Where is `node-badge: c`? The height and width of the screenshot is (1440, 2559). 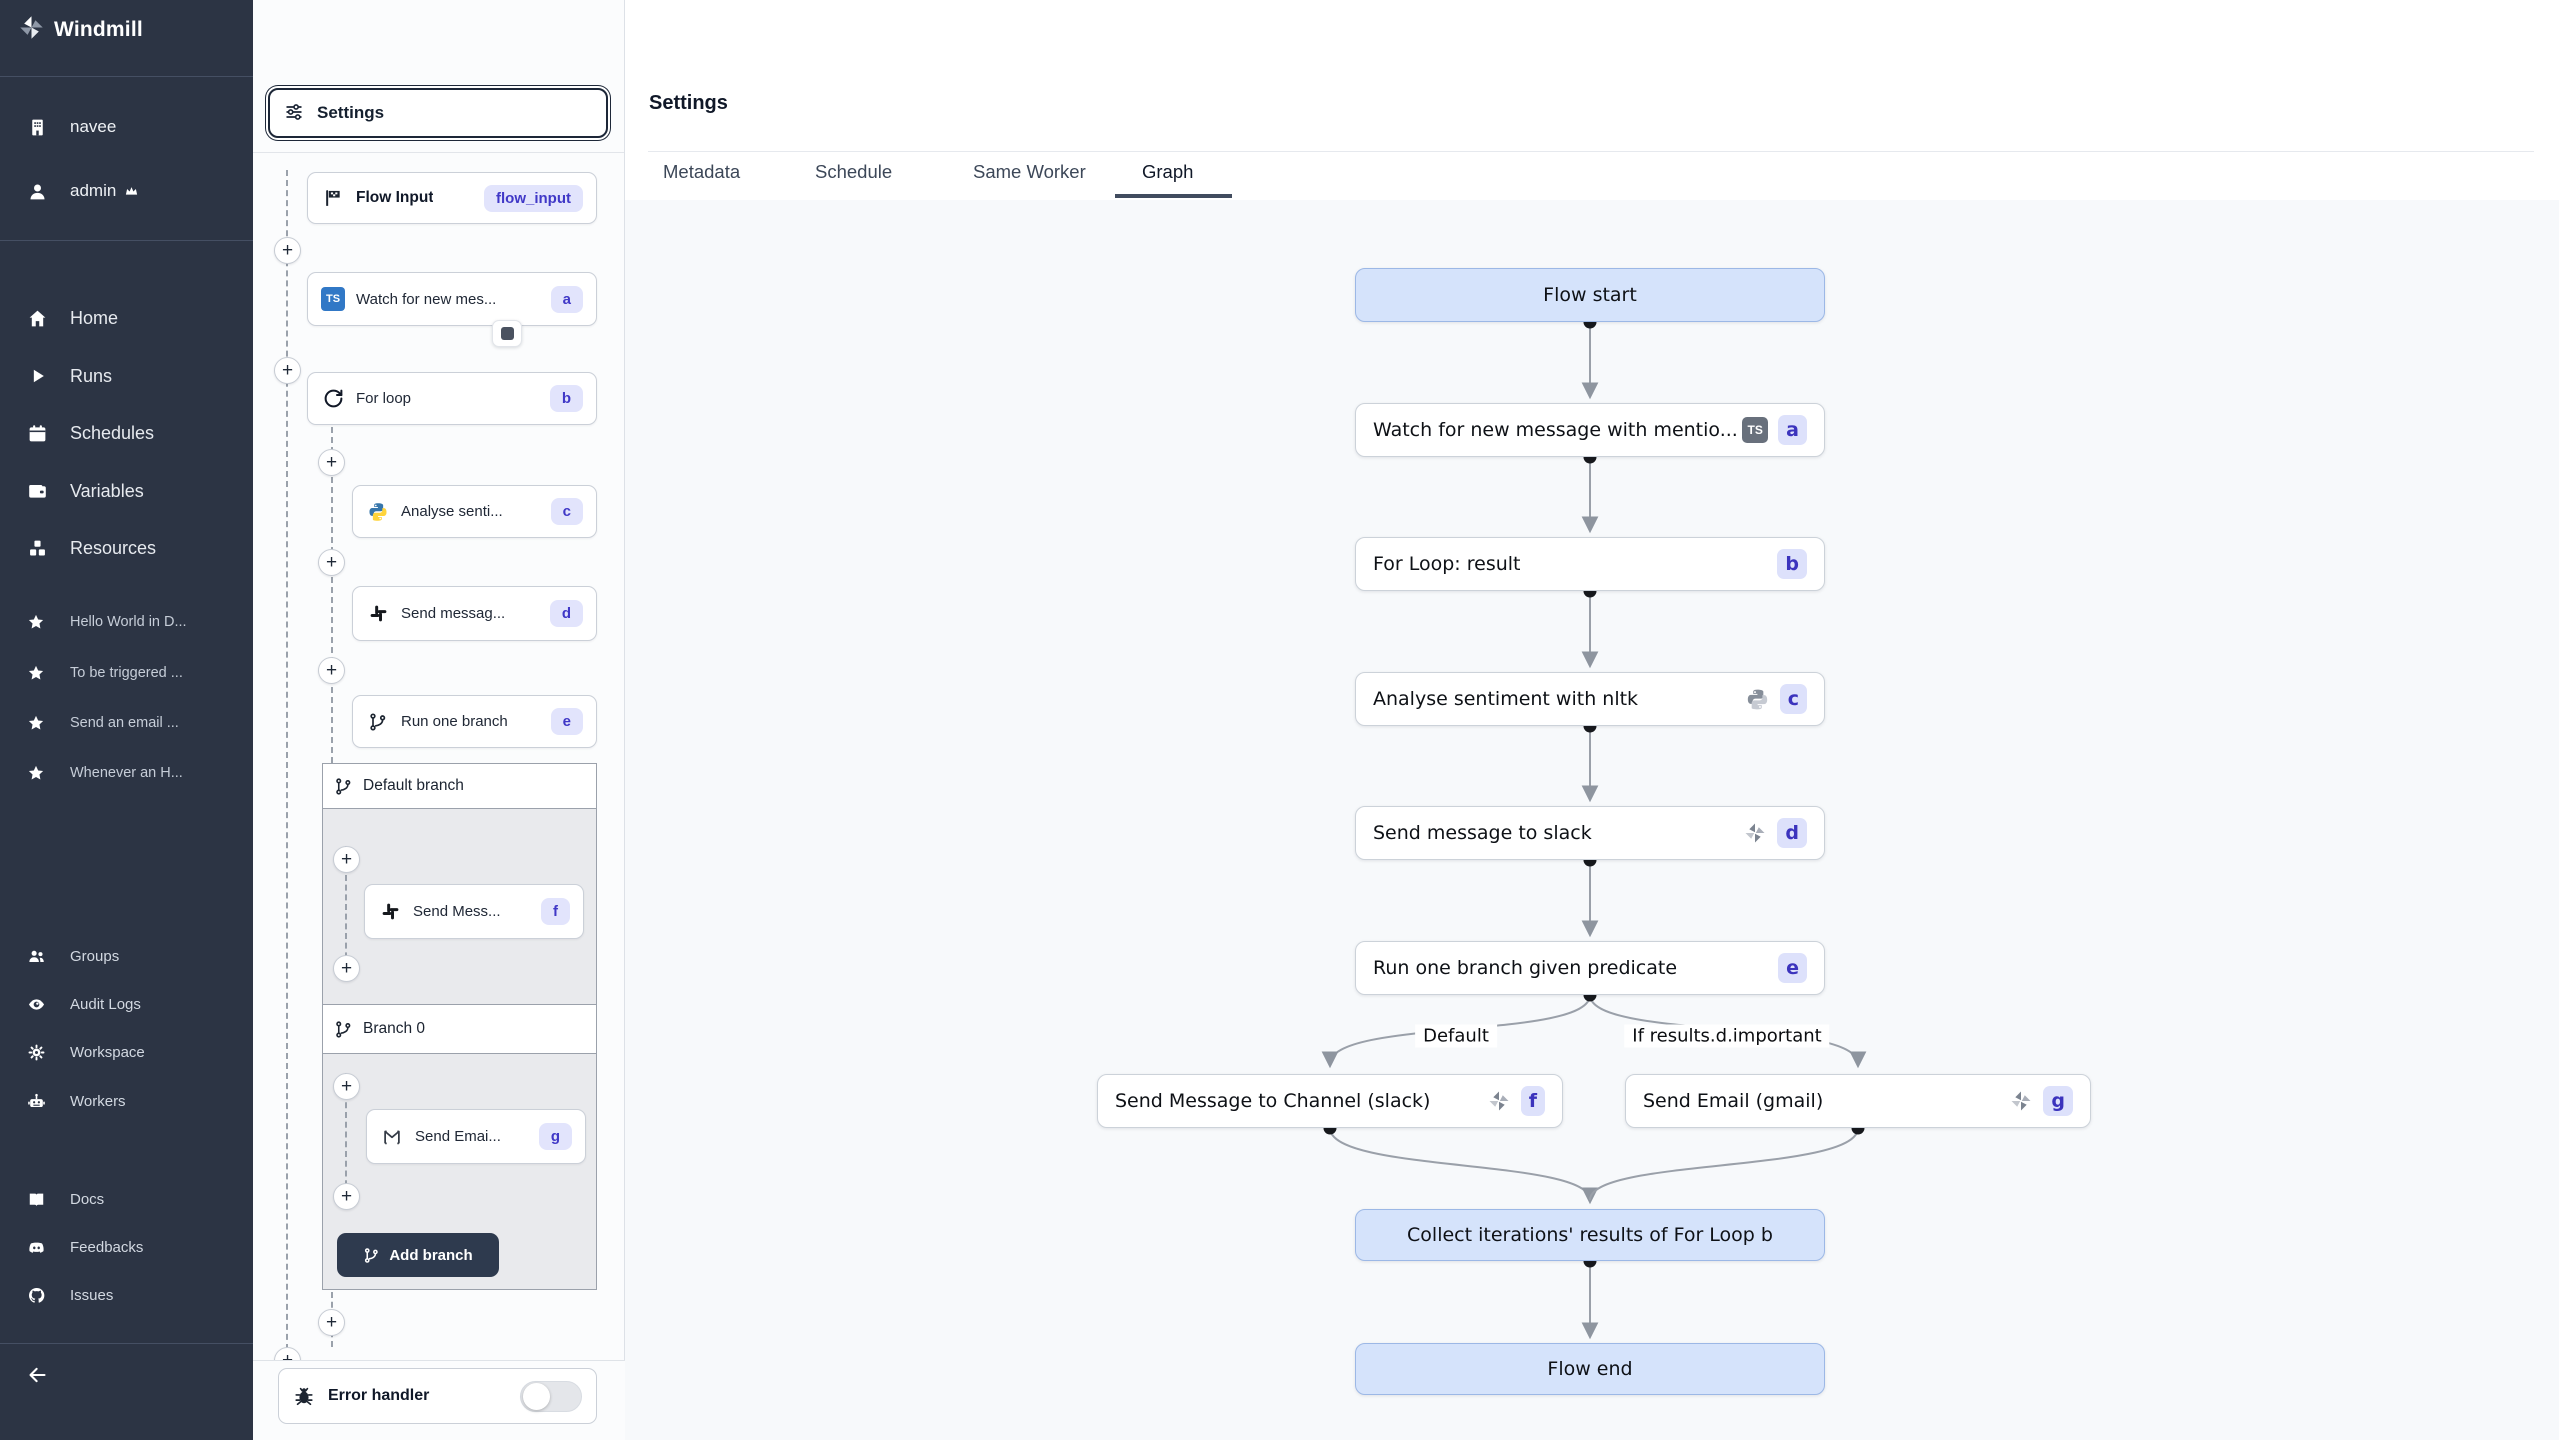 node-badge: c is located at coordinates (1793, 699).